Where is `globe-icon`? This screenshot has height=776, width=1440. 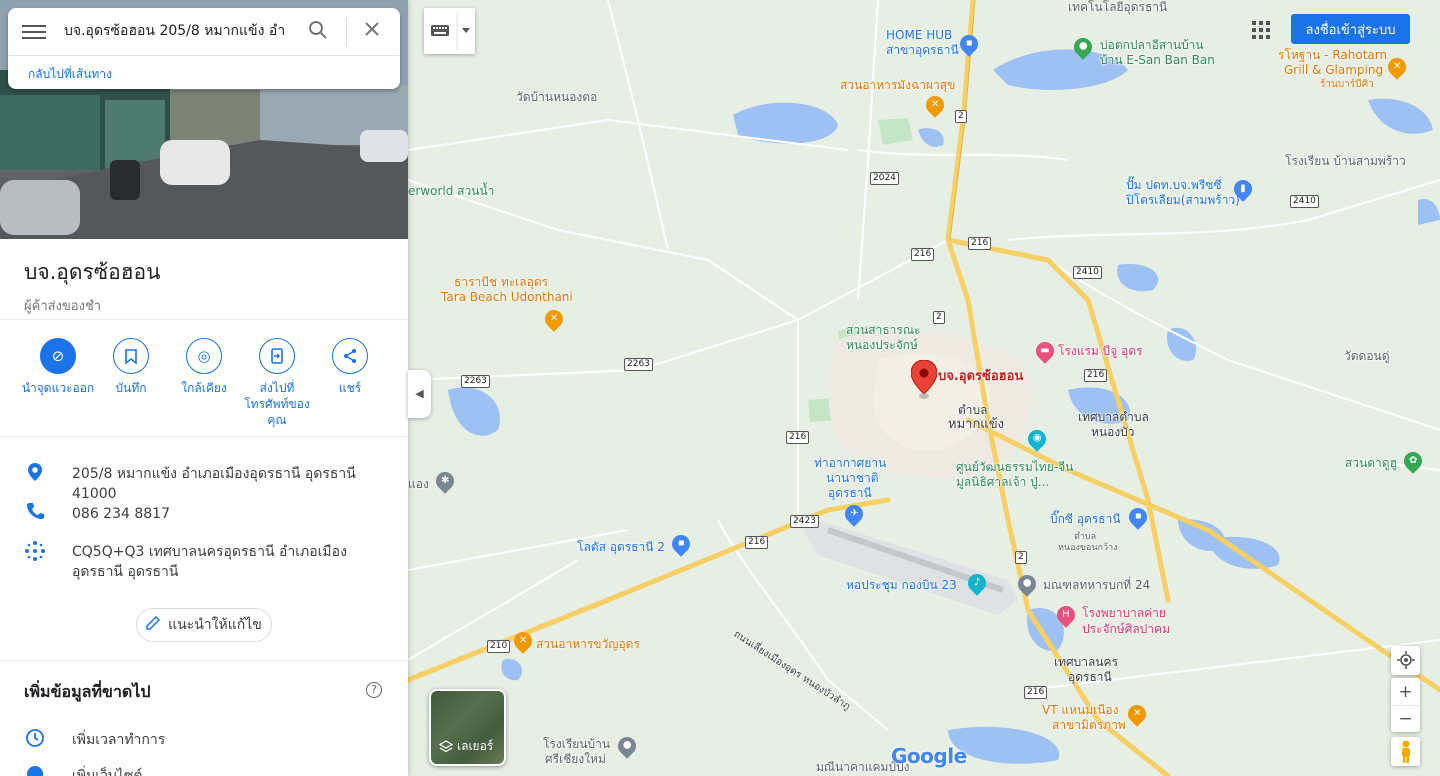 globe-icon is located at coordinates (35, 770).